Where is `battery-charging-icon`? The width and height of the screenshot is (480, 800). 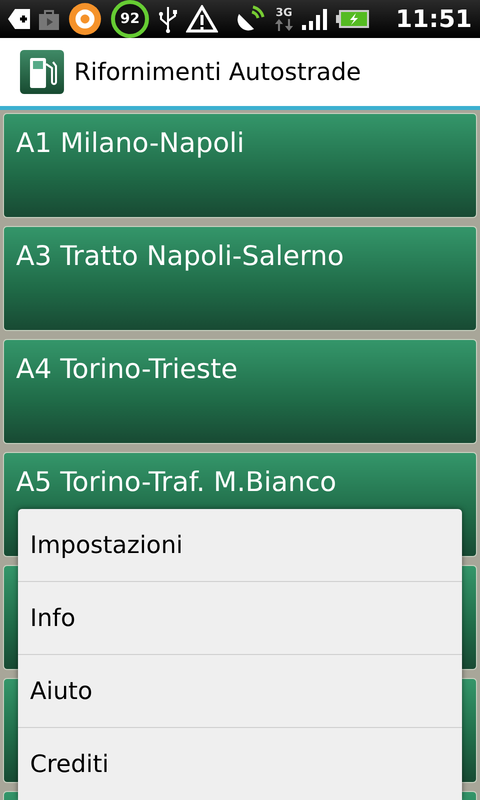 battery-charging-icon is located at coordinates (353, 19).